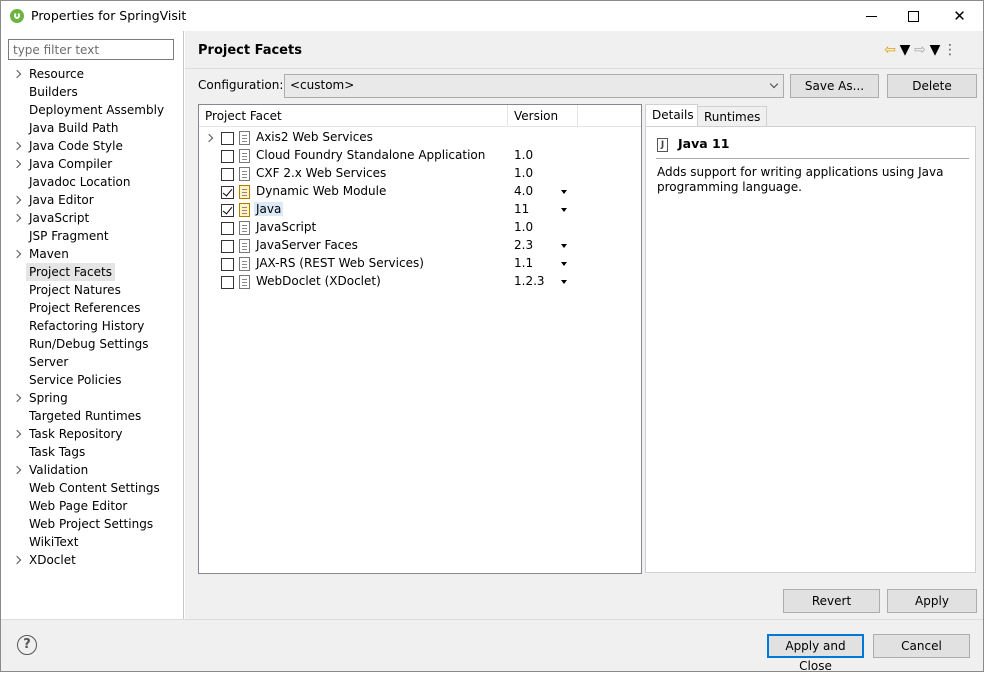 The height and width of the screenshot is (676, 984). Describe the element at coordinates (244, 246) in the screenshot. I see `facet-icon` at that location.